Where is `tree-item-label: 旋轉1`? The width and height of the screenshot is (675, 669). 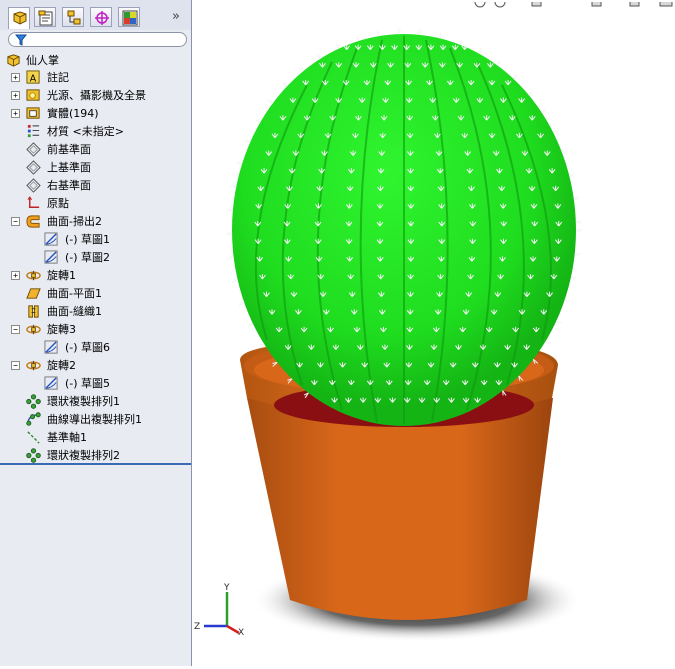
tree-item-label: 旋轉1 is located at coordinates (61, 275).